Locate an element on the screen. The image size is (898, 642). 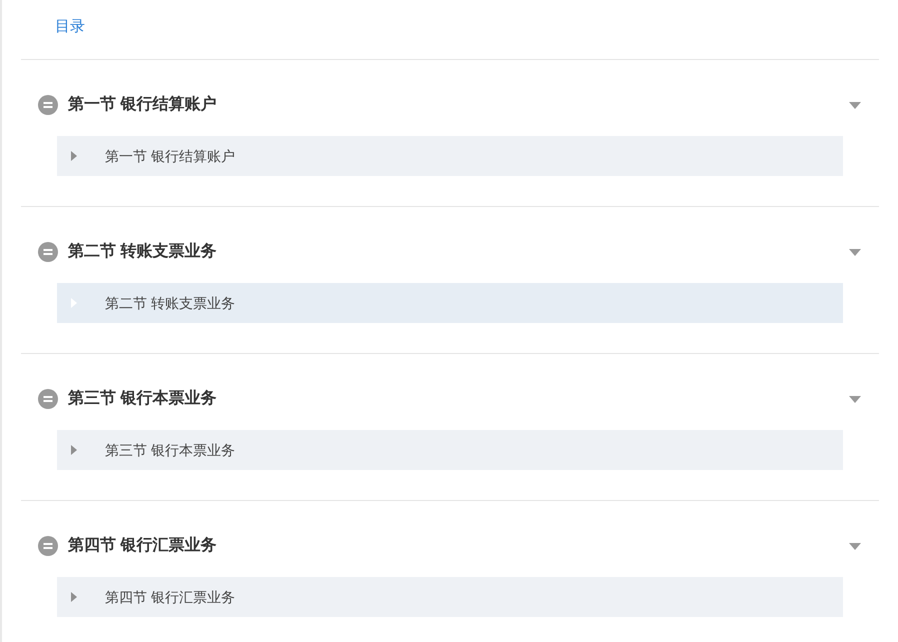
chapter-item: 第四节 银行汇票业务 is located at coordinates (450, 597).